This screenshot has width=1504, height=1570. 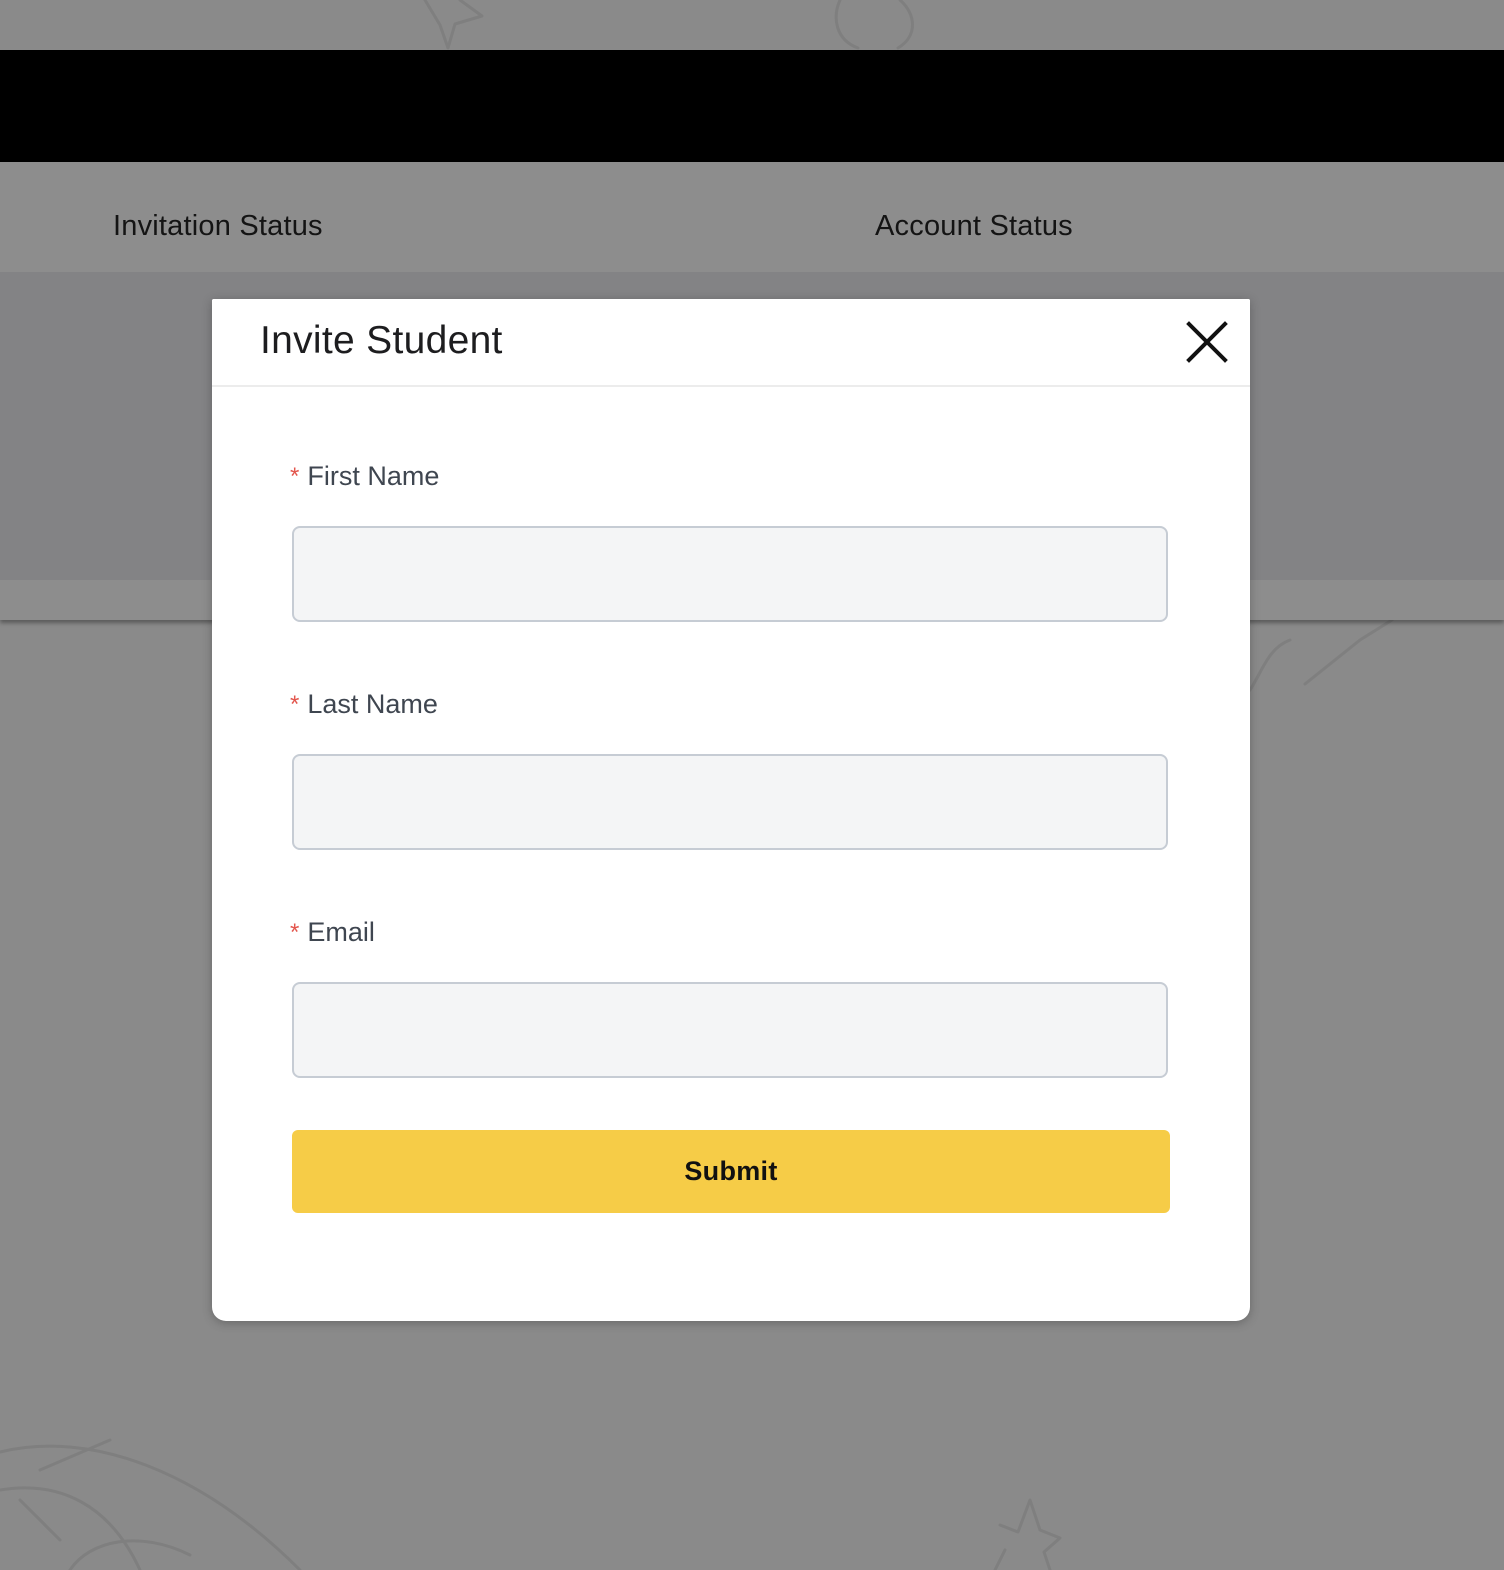 What do you see at coordinates (373, 476) in the screenshot?
I see `first-name-label-text: First Name` at bounding box center [373, 476].